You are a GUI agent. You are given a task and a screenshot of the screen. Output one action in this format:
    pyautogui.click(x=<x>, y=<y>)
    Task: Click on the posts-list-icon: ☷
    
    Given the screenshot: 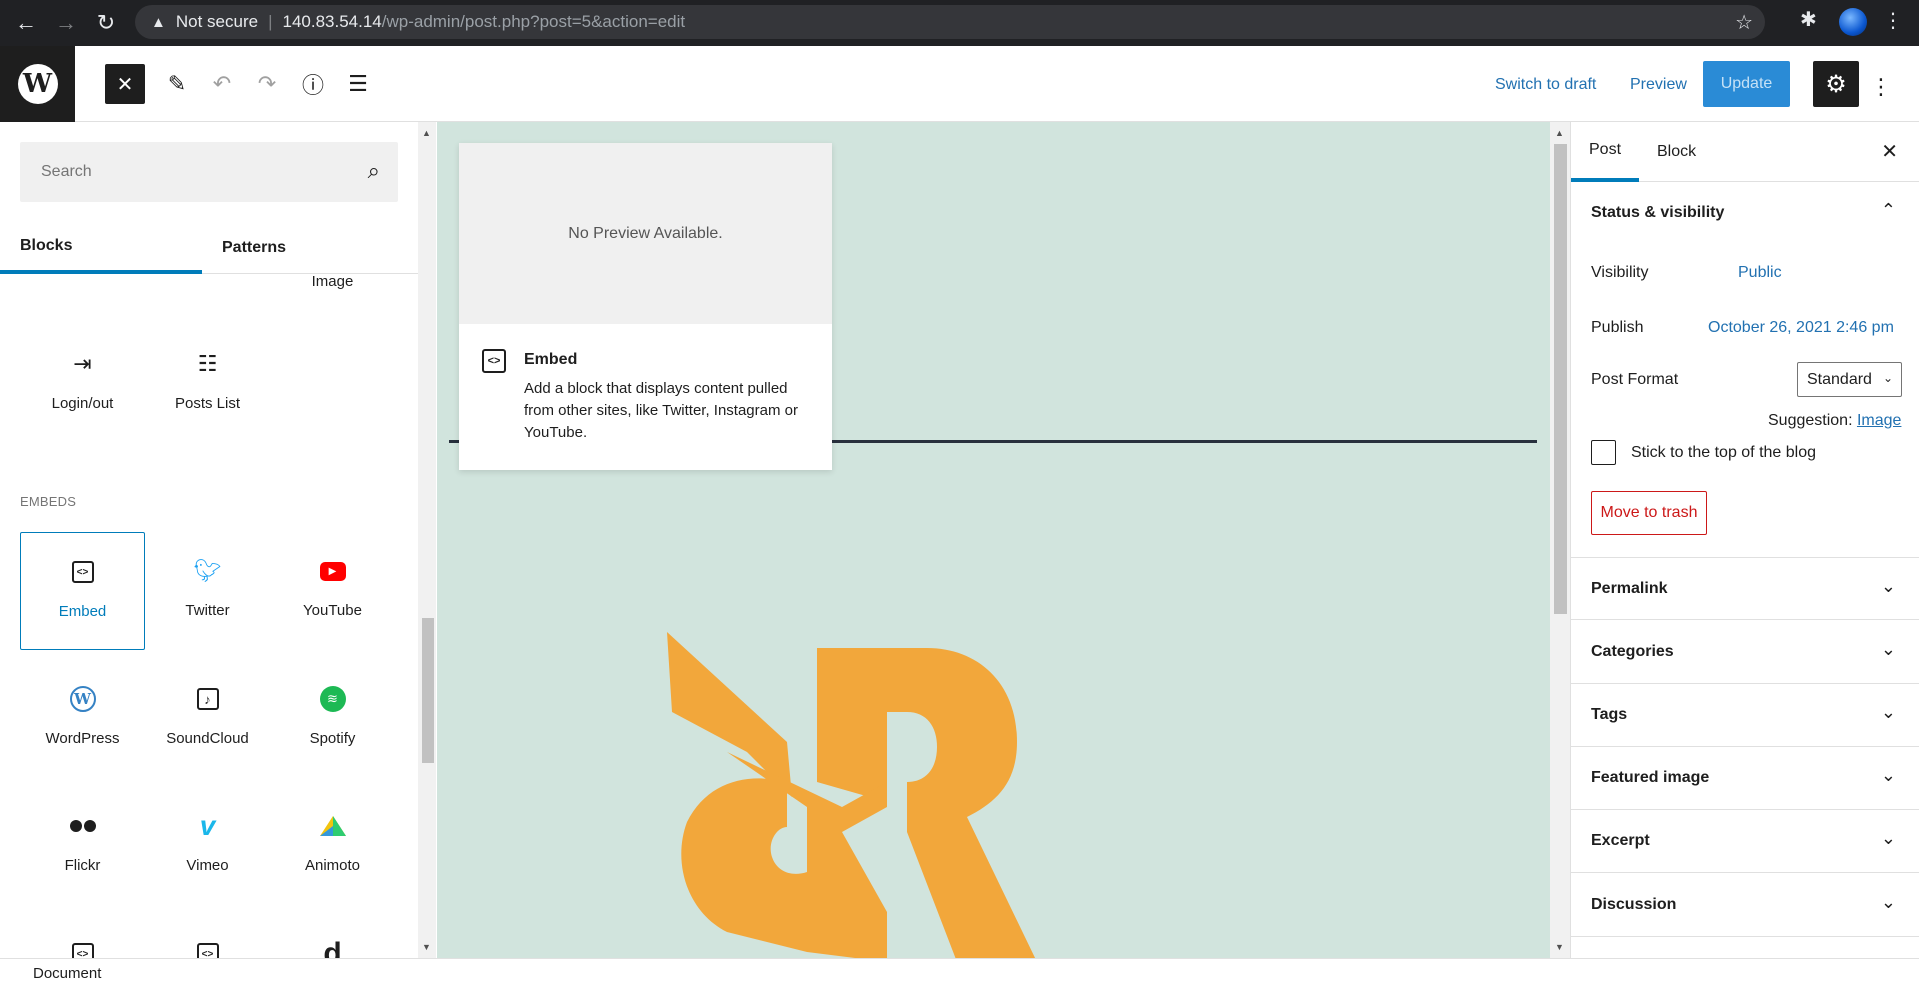 What is the action you would take?
    pyautogui.click(x=207, y=363)
    